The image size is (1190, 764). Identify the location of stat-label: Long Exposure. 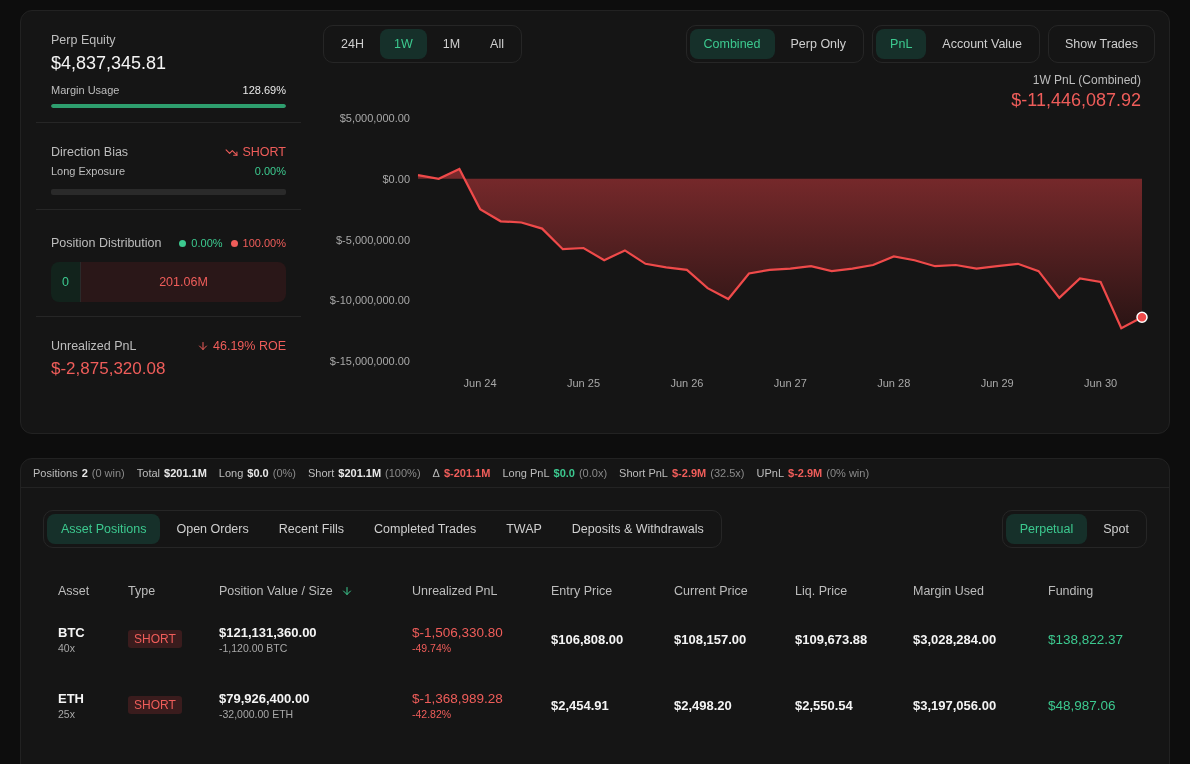
(88, 171).